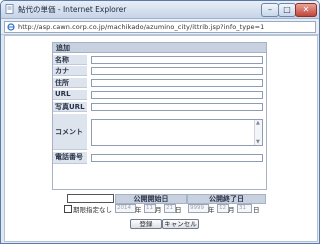 The width and height of the screenshot is (320, 244). I want to click on start-day-unit: 日, so click(178, 210).